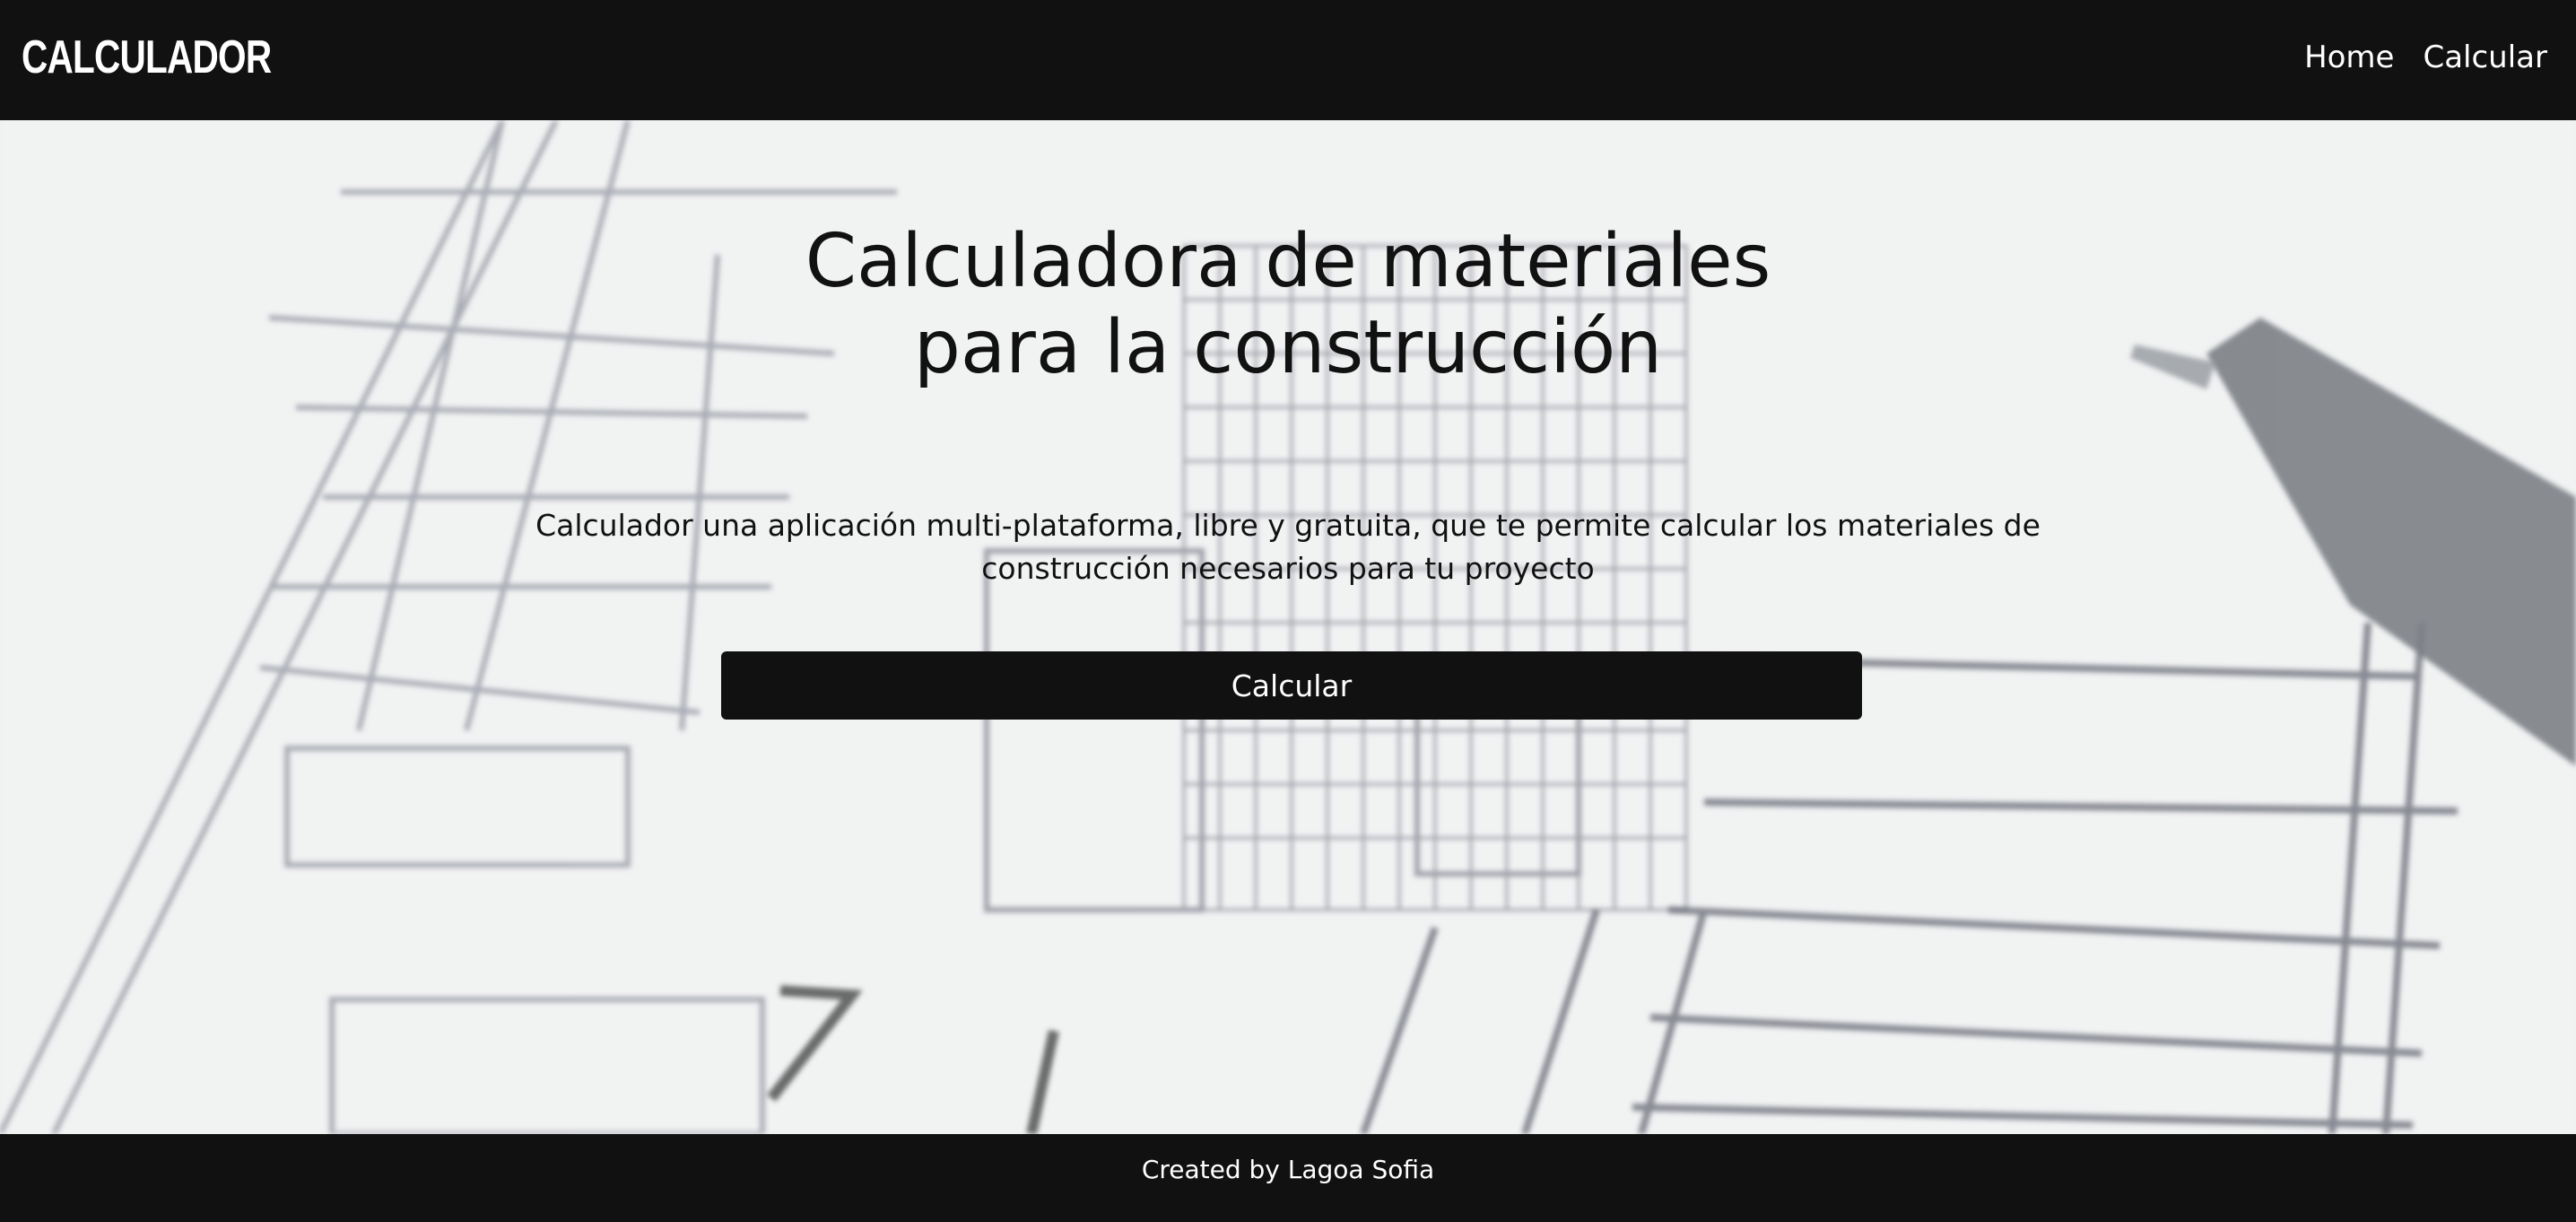 This screenshot has height=1222, width=2576. Describe the element at coordinates (1288, 261) in the screenshot. I see `hero-title-line-1: Calculadora de materiales` at that location.